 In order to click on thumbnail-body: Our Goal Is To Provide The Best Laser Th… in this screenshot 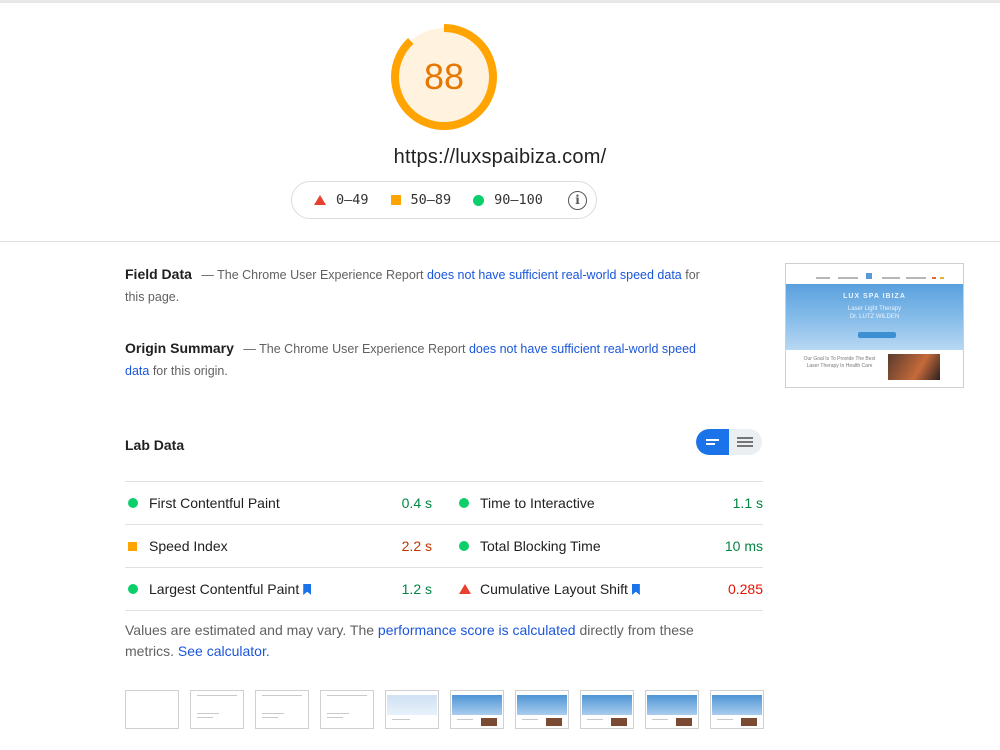, I will do `click(874, 368)`.